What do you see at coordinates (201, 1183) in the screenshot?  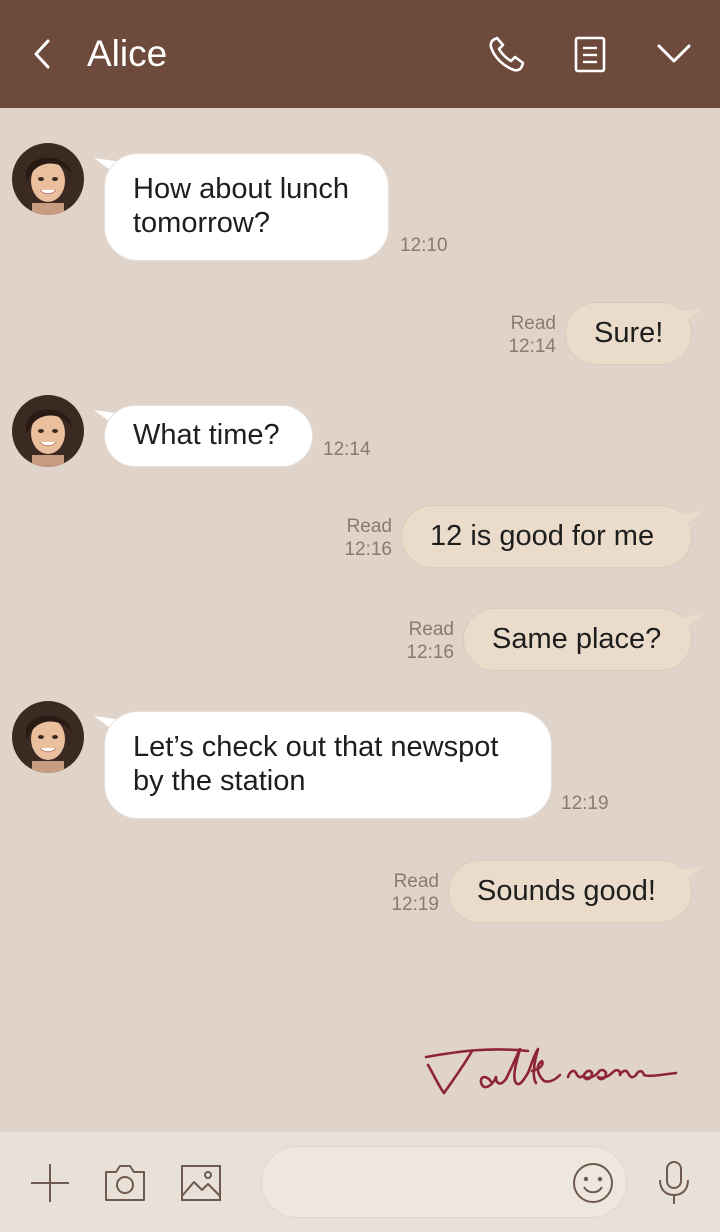 I see `image-icon` at bounding box center [201, 1183].